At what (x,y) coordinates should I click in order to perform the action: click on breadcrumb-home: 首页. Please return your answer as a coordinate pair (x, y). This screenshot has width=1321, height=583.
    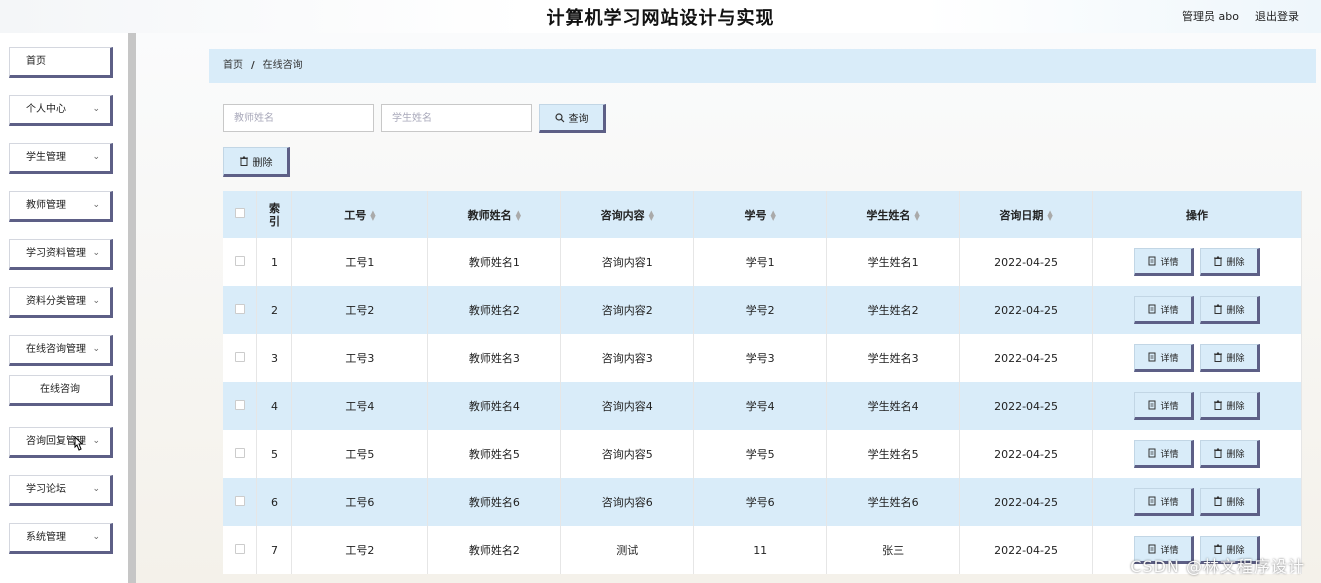
    Looking at the image, I should click on (233, 65).